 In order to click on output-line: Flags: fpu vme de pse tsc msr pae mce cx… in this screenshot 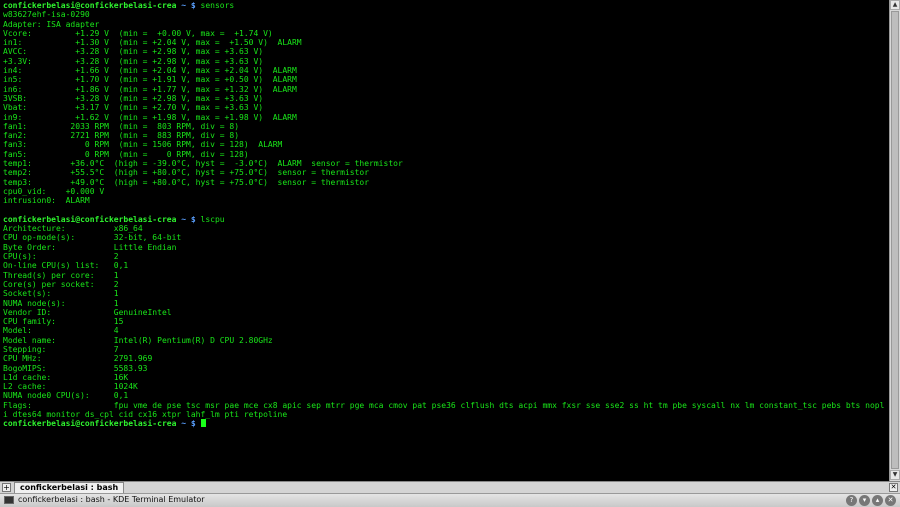, I will do `click(446, 405)`.